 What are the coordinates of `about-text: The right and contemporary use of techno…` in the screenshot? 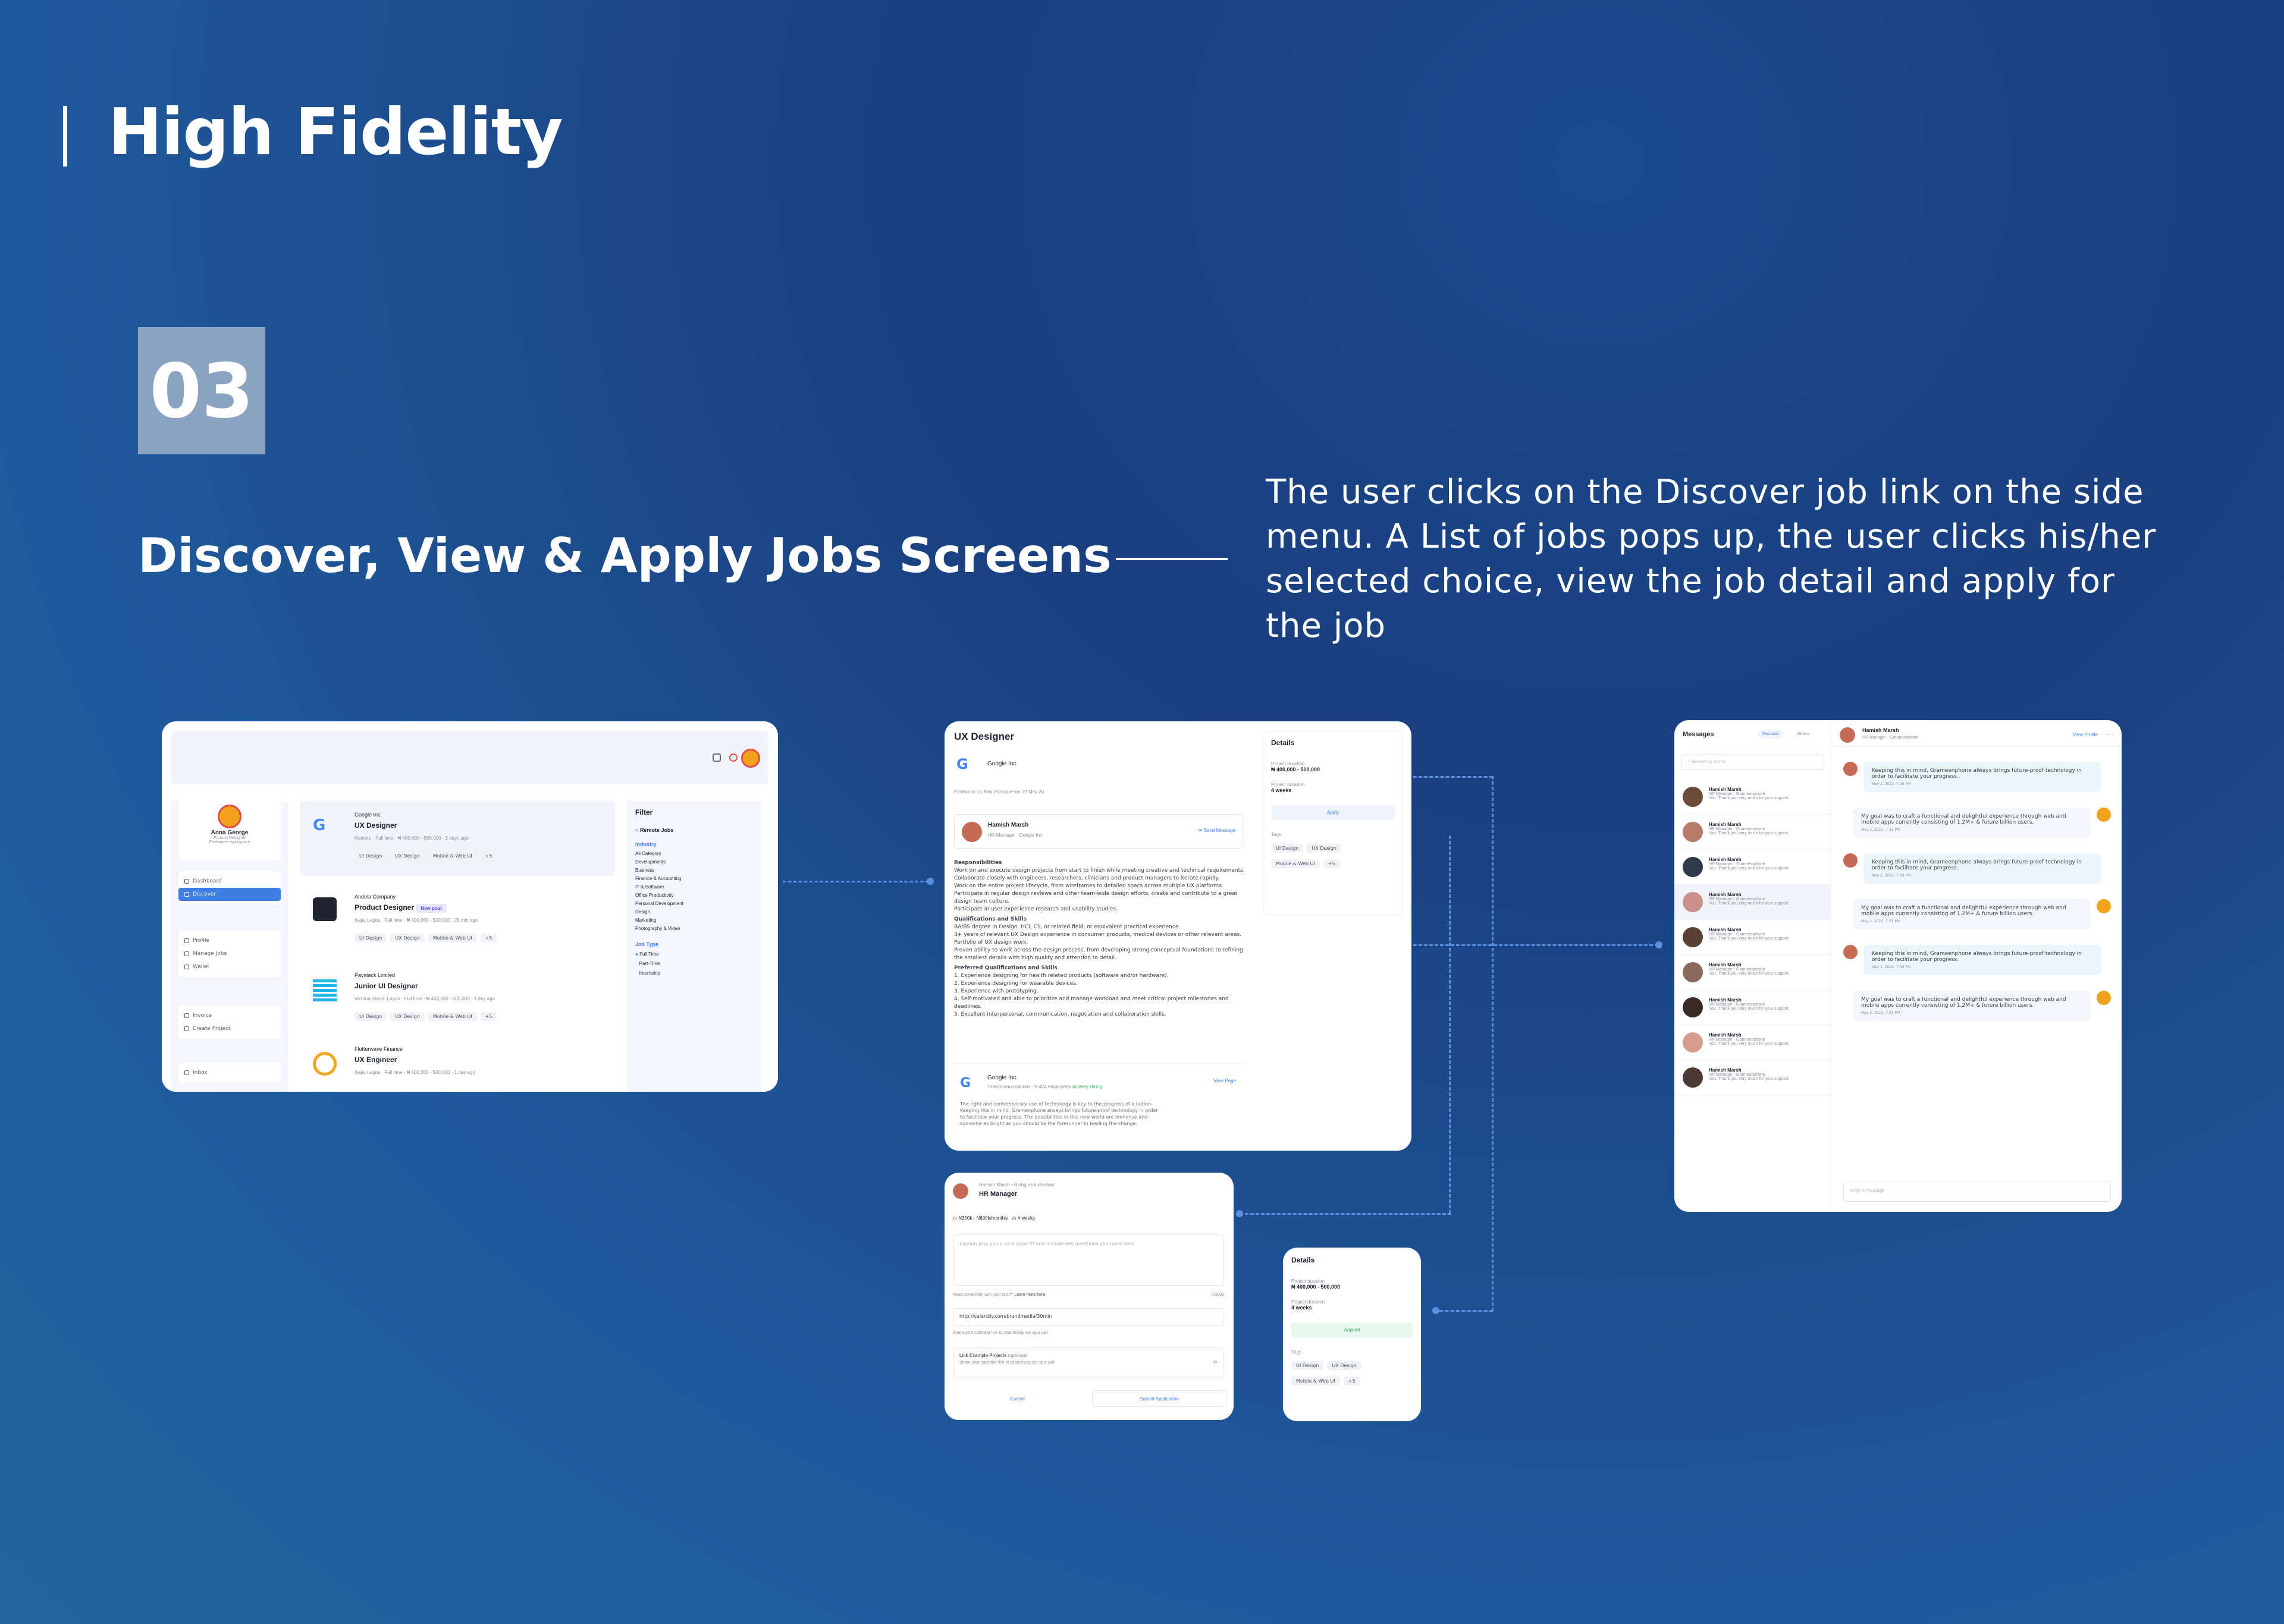 It's located at (1059, 1113).